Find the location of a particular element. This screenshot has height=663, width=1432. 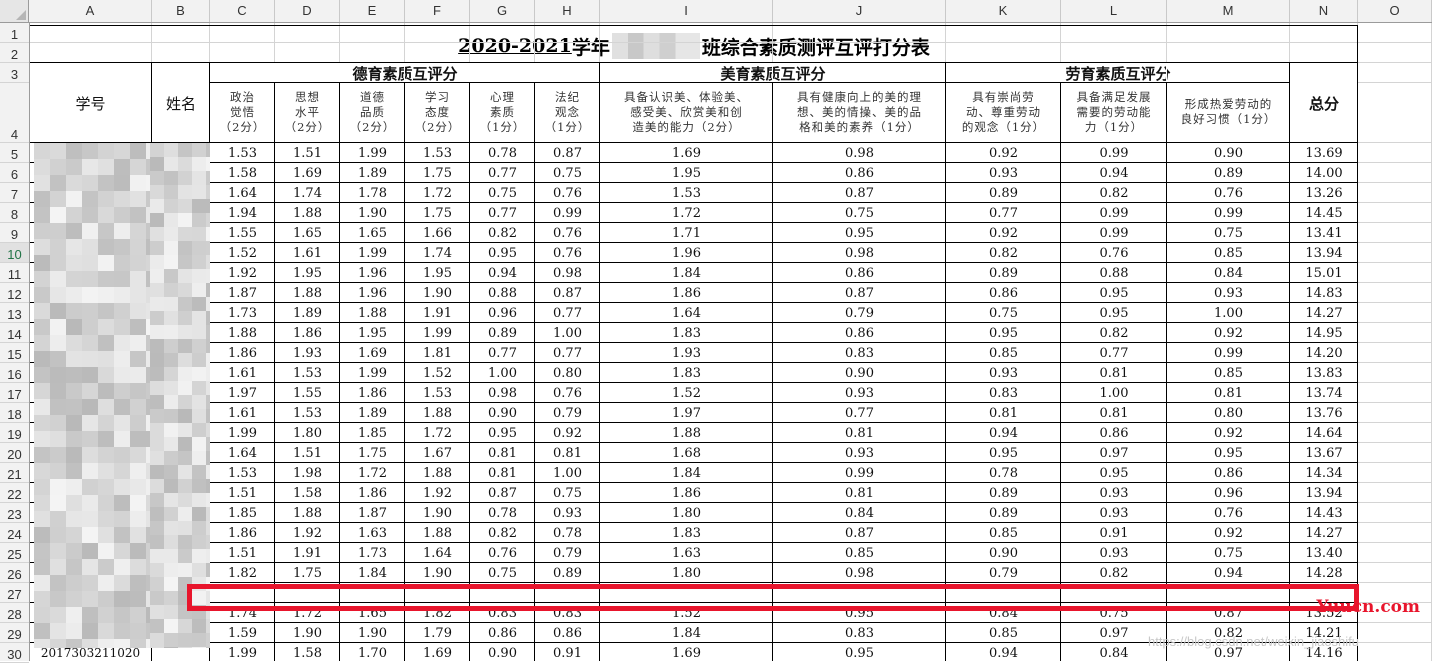

data-cell: 1.69 is located at coordinates (686, 652).